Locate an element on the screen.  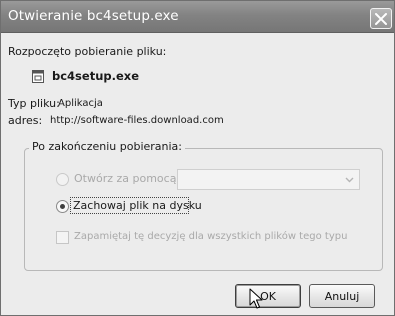
address-value: http://software-files.download.com is located at coordinates (137, 120).